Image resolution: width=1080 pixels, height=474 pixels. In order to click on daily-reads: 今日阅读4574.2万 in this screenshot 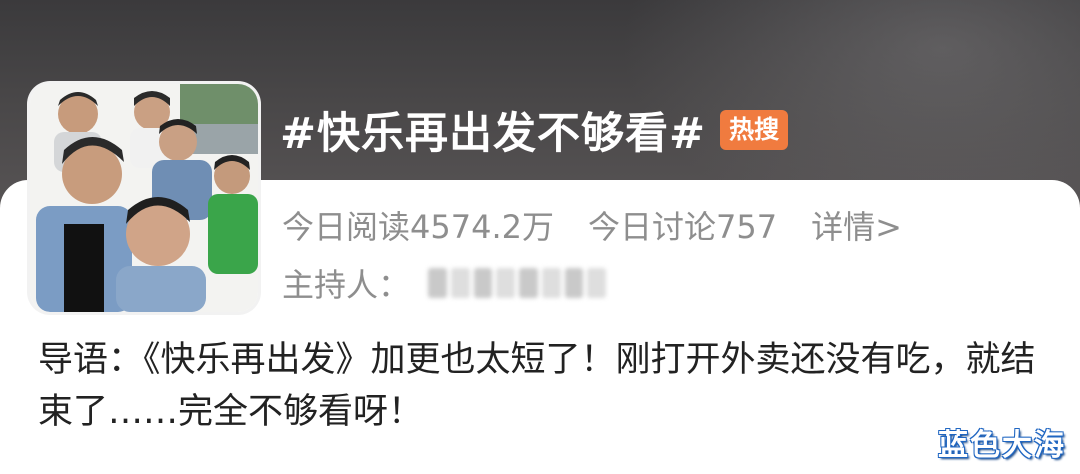, I will do `click(418, 227)`.